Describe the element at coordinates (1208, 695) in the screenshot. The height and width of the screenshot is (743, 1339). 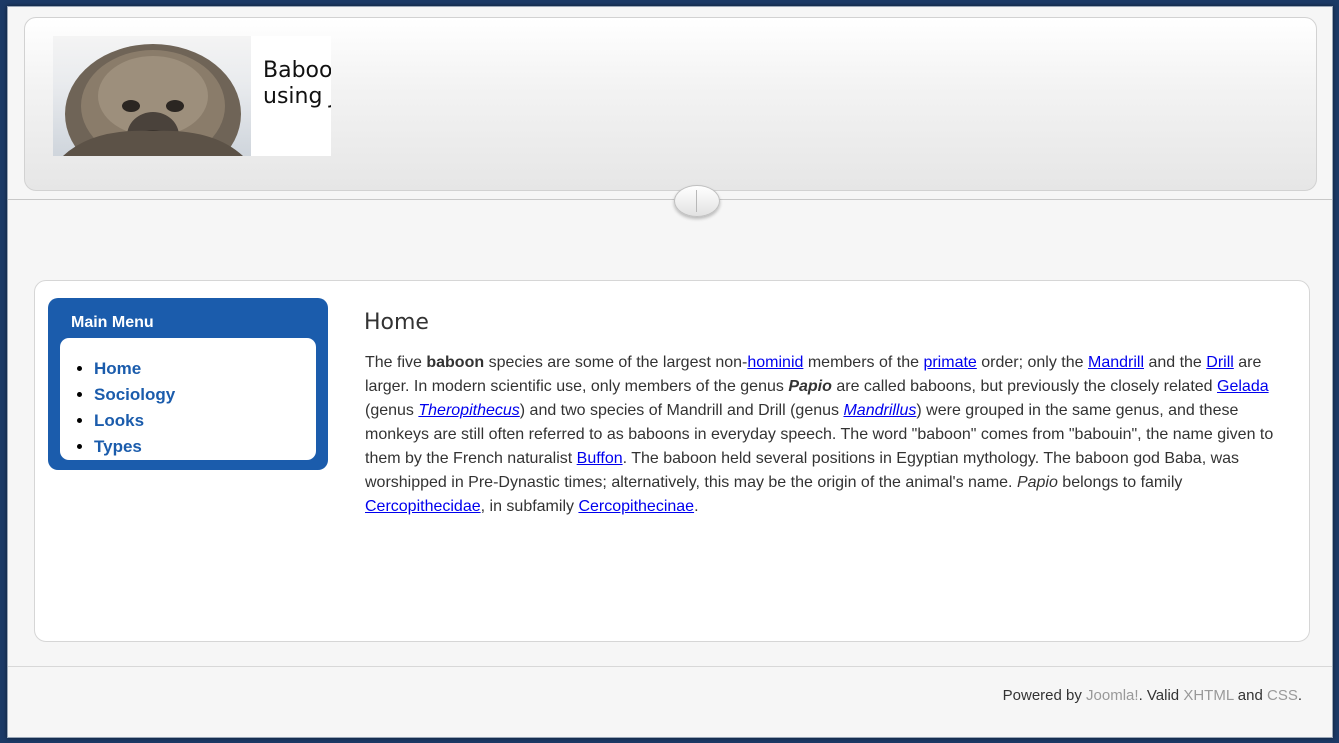
I see `link-xhtml: XHTML` at that location.